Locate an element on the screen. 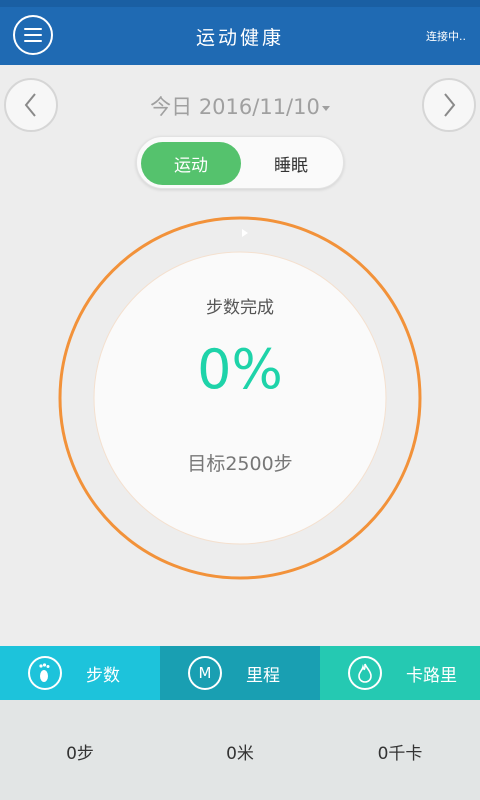  date-label: 今日 2016/11/10 is located at coordinates (235, 107).